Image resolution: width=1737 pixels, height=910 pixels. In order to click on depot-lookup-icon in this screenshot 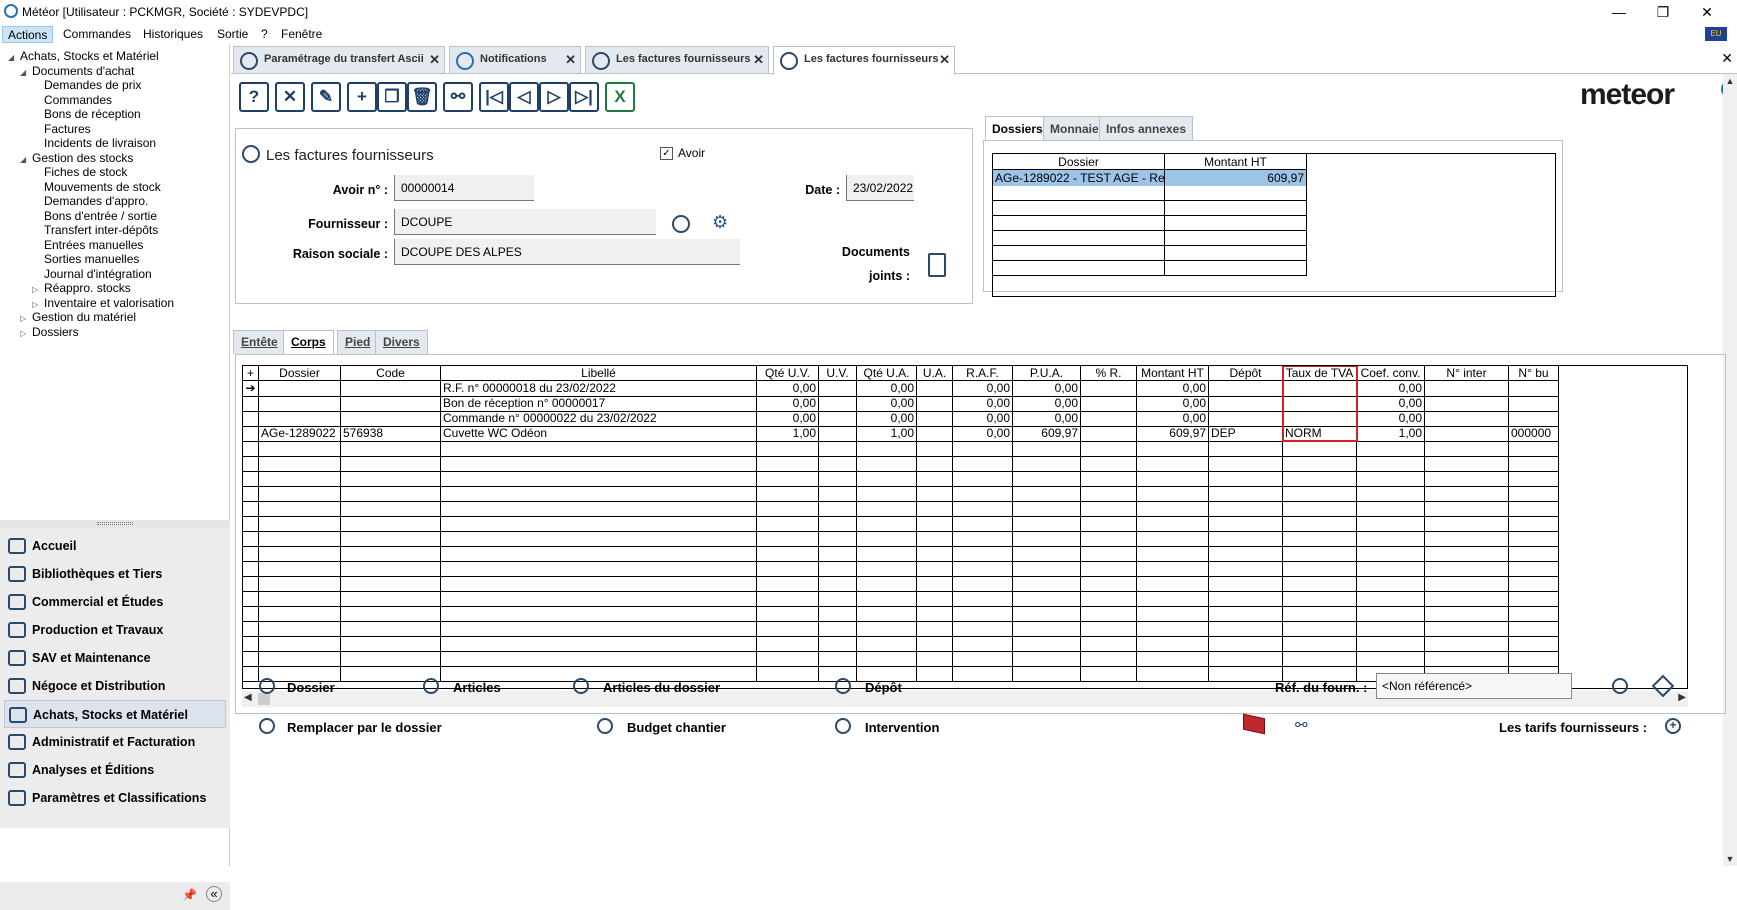, I will do `click(843, 686)`.